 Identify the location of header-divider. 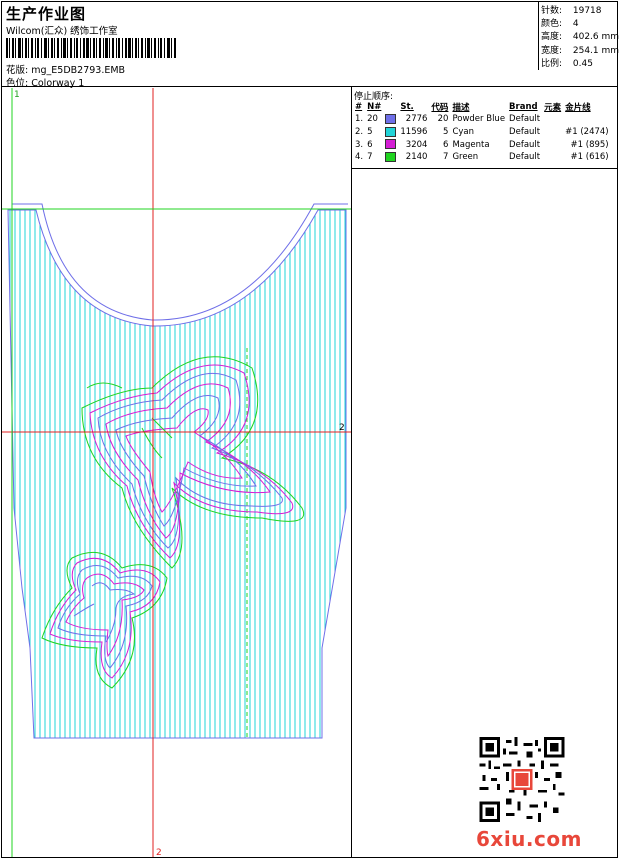
(310, 86).